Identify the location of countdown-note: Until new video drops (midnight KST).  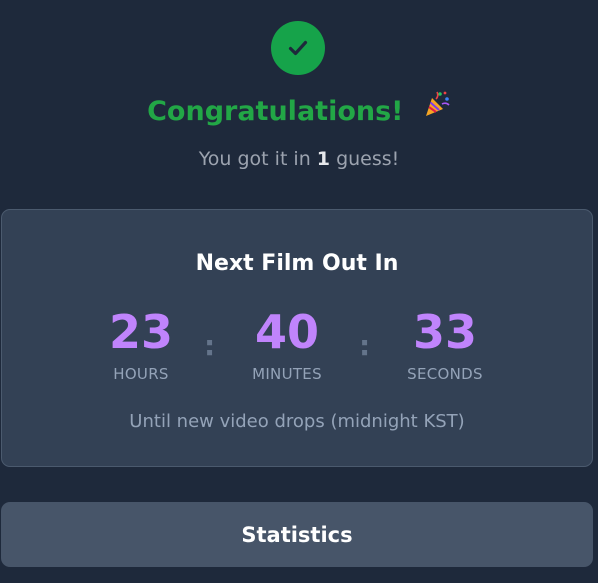
(297, 421).